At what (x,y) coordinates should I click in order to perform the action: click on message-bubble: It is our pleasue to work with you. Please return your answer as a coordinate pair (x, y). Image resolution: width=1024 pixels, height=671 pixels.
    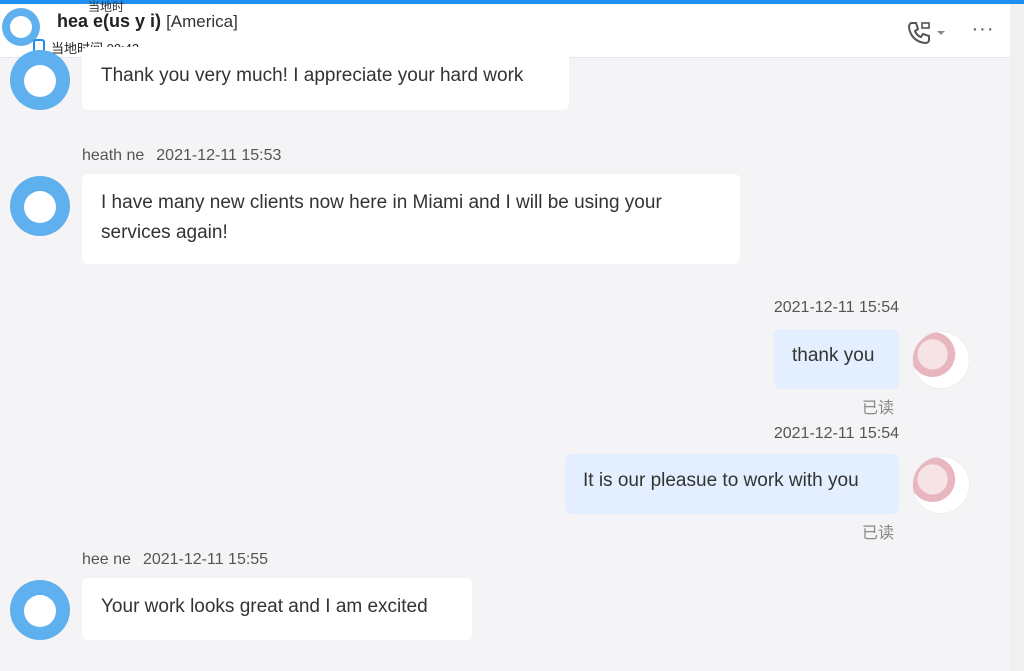
    Looking at the image, I should click on (732, 484).